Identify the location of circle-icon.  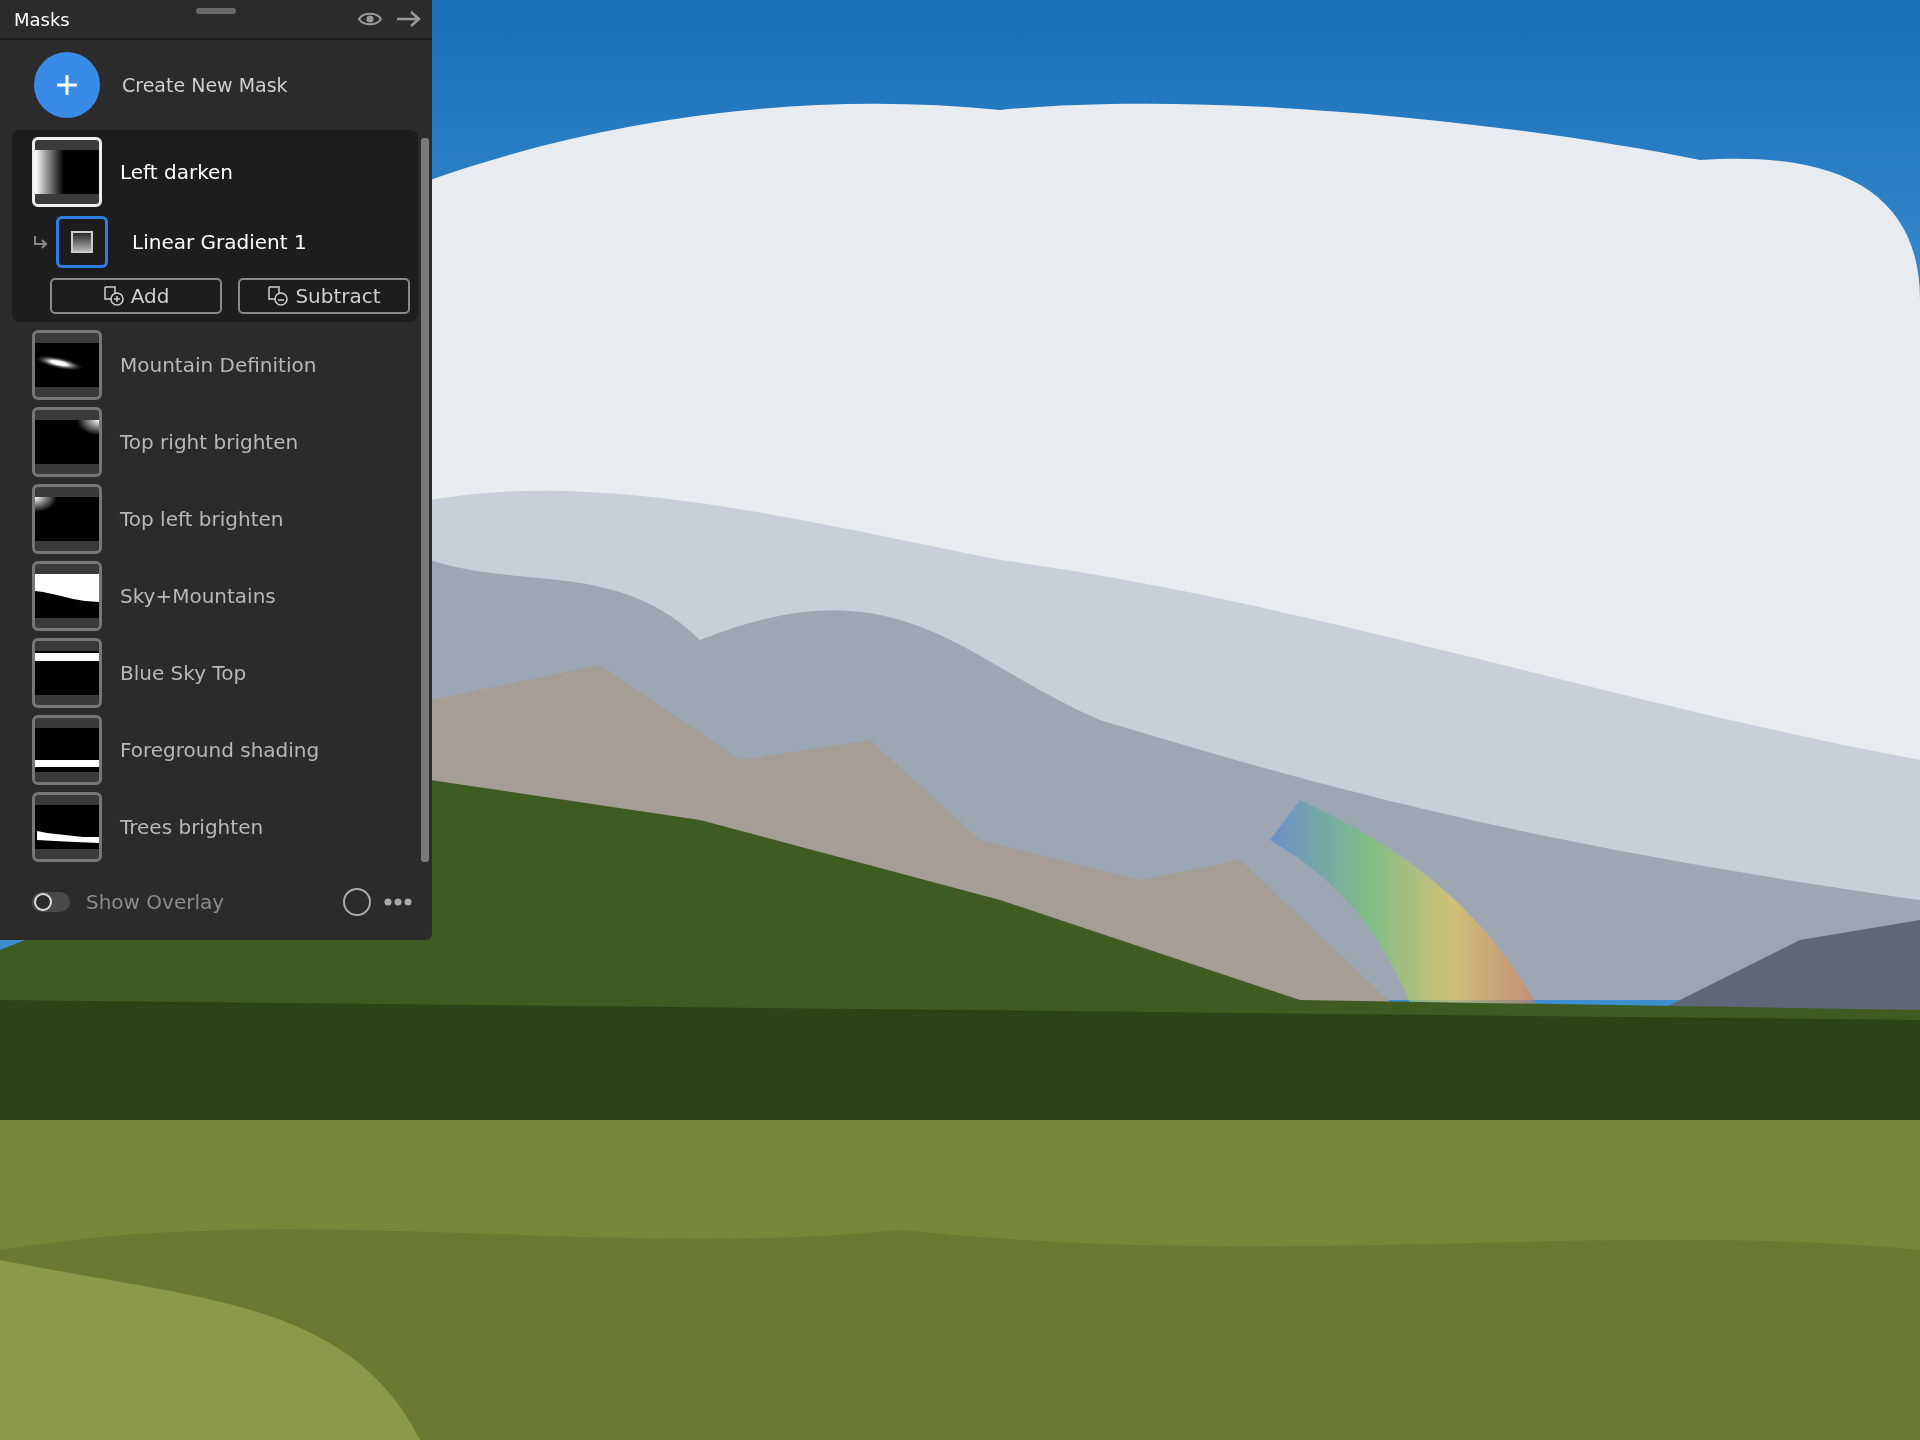
(357, 902).